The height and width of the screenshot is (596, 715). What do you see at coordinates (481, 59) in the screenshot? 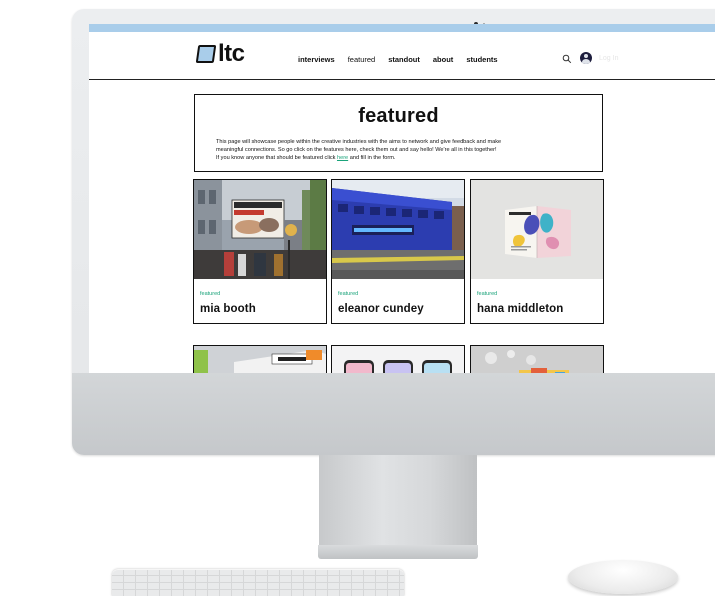
I see `nav-item-students: students` at bounding box center [481, 59].